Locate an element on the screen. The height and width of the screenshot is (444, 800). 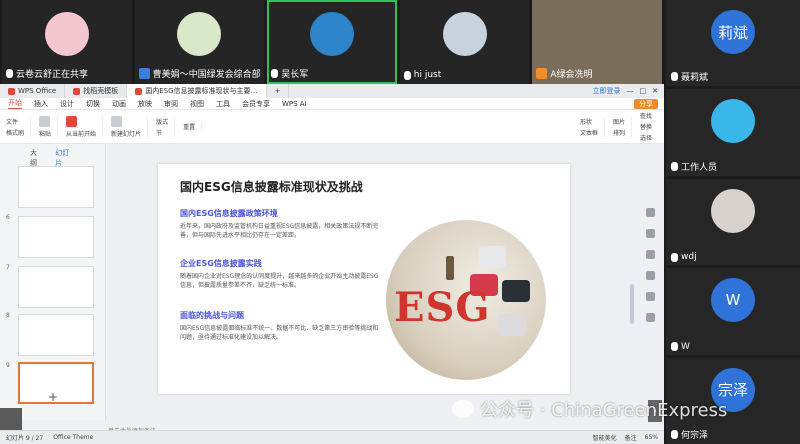
cube-icon is located at coordinates (492, 257).